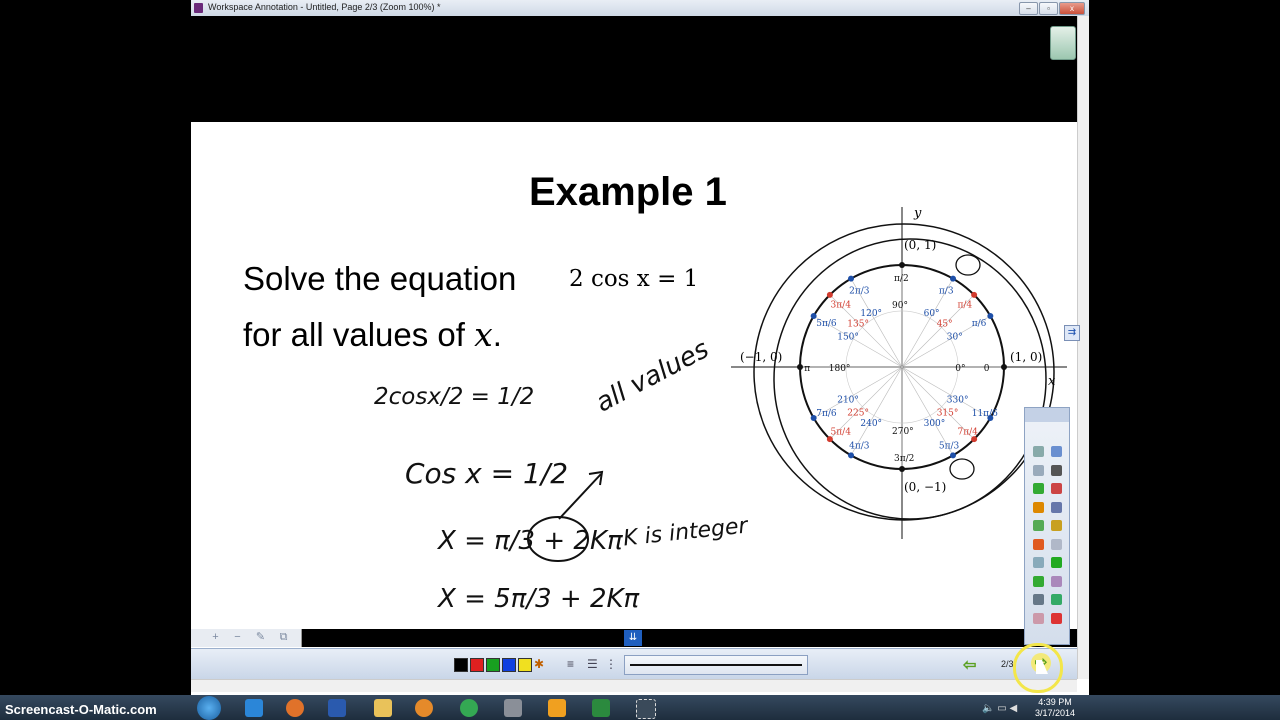 The width and height of the screenshot is (1280, 720). Describe the element at coordinates (198, 8) in the screenshot. I see `app-icon` at that location.